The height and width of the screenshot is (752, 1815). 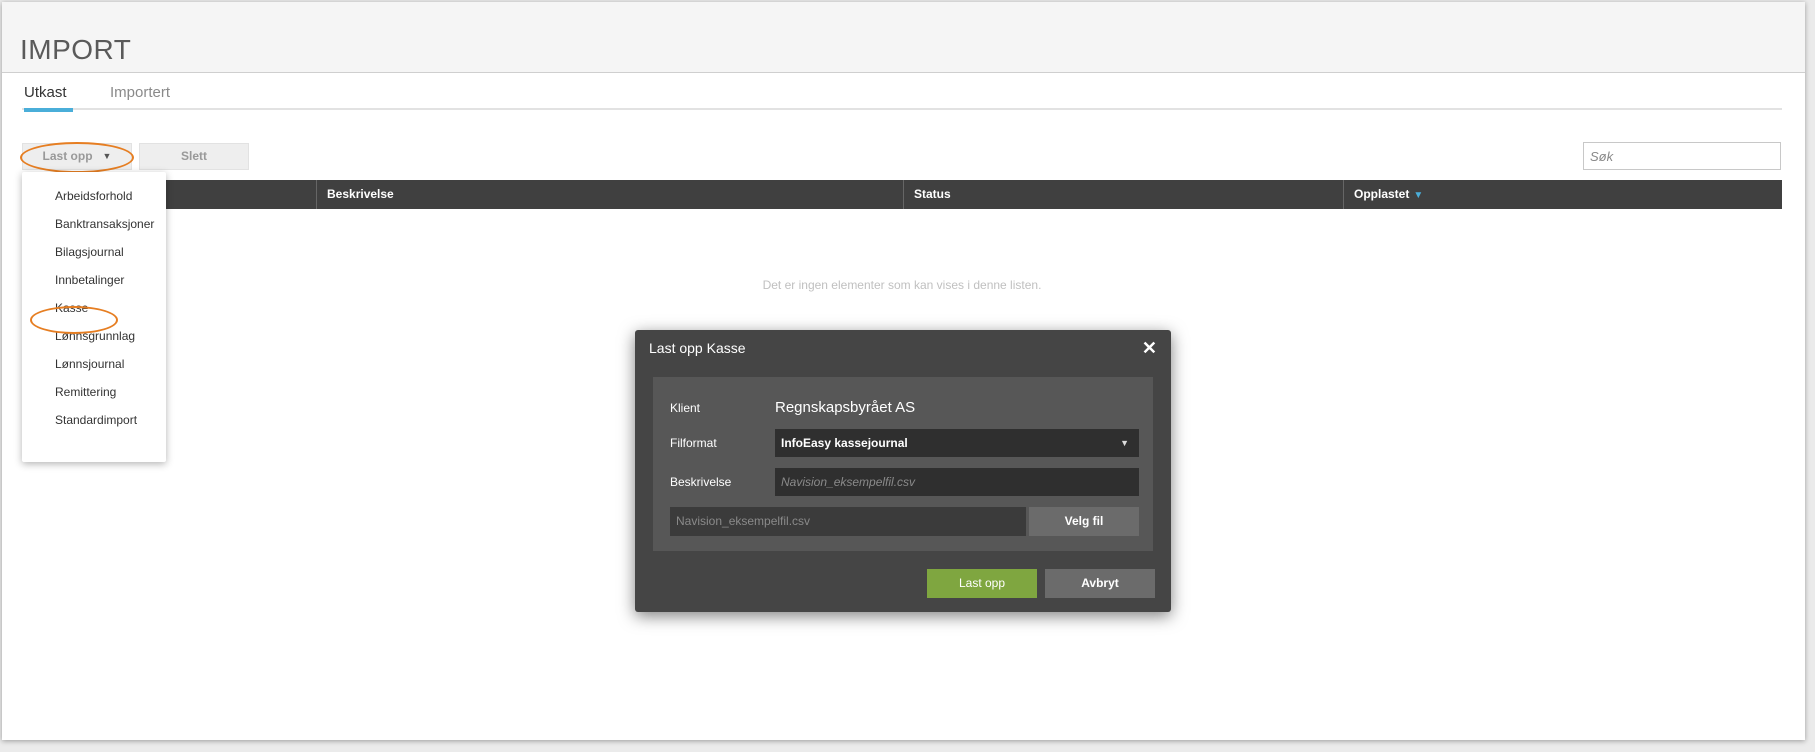 I want to click on menu-item-lonnsgrunnlag: Lønnsgrunnlag, so click(x=95, y=336).